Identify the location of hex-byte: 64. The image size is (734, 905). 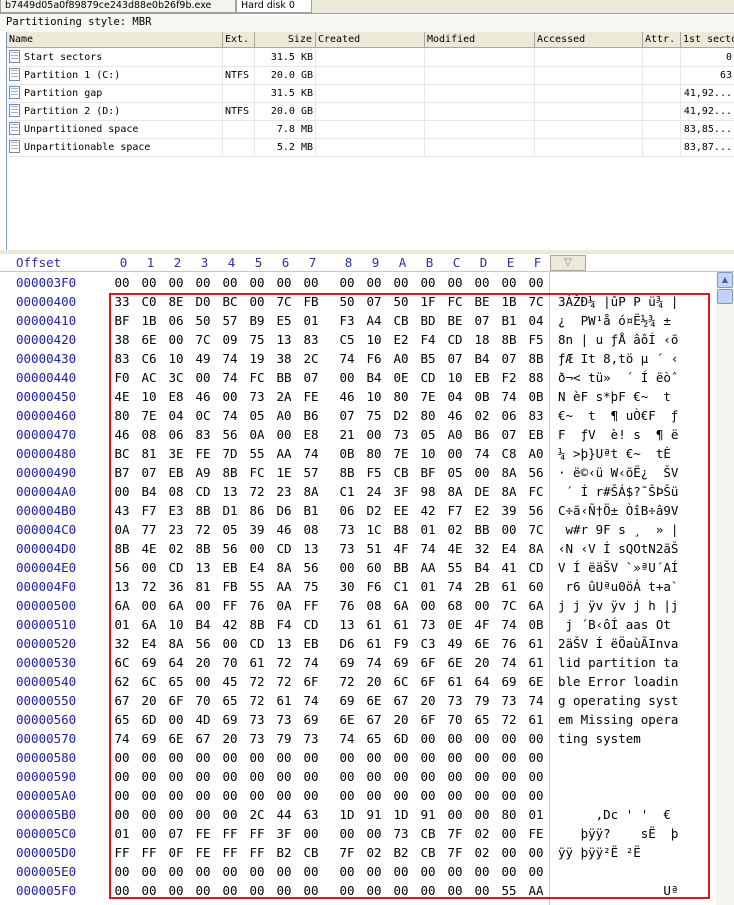
(176, 662).